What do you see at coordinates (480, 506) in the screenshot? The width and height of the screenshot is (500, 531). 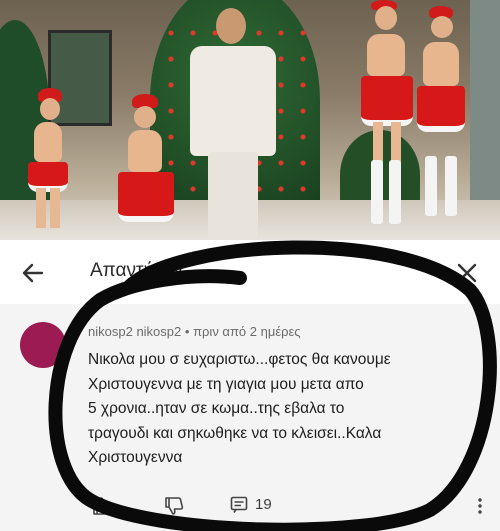 I see `more-icon` at bounding box center [480, 506].